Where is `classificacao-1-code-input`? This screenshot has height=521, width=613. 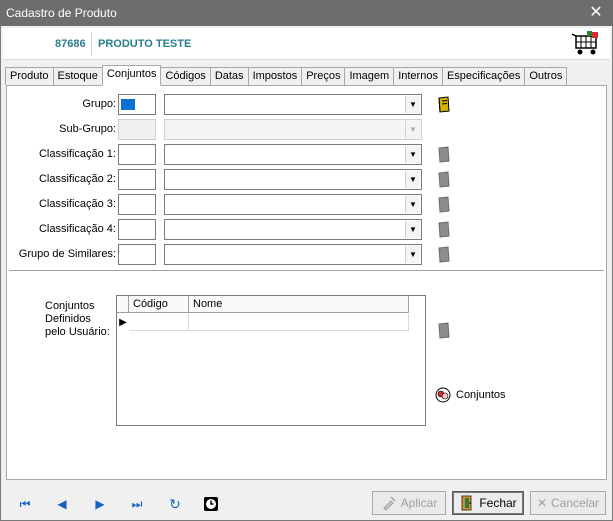 classificacao-1-code-input is located at coordinates (137, 154).